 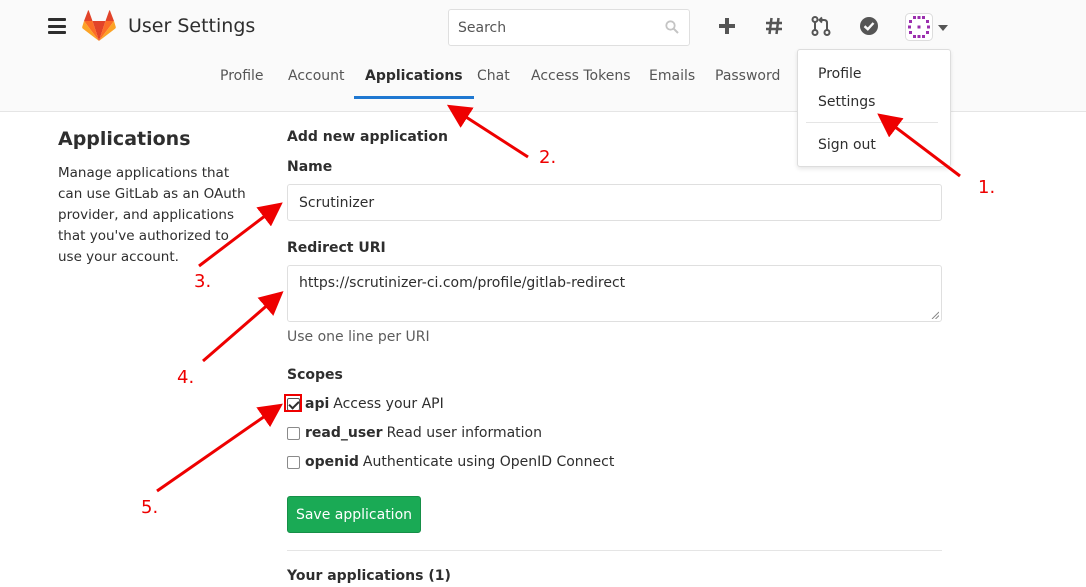 I want to click on dropdown-divider, so click(x=872, y=122).